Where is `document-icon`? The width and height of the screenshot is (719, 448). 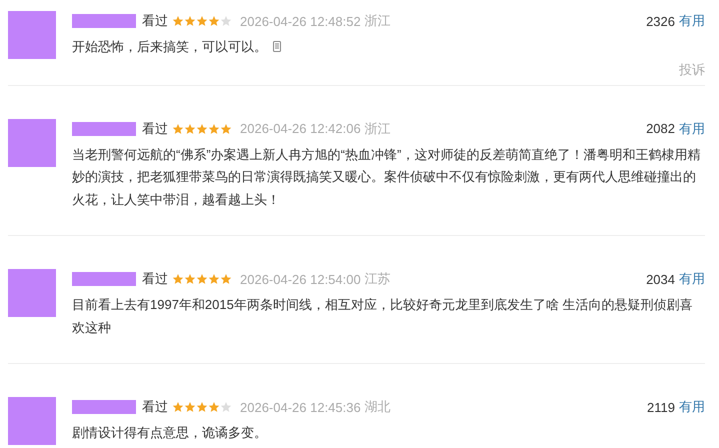
document-icon is located at coordinates (277, 46).